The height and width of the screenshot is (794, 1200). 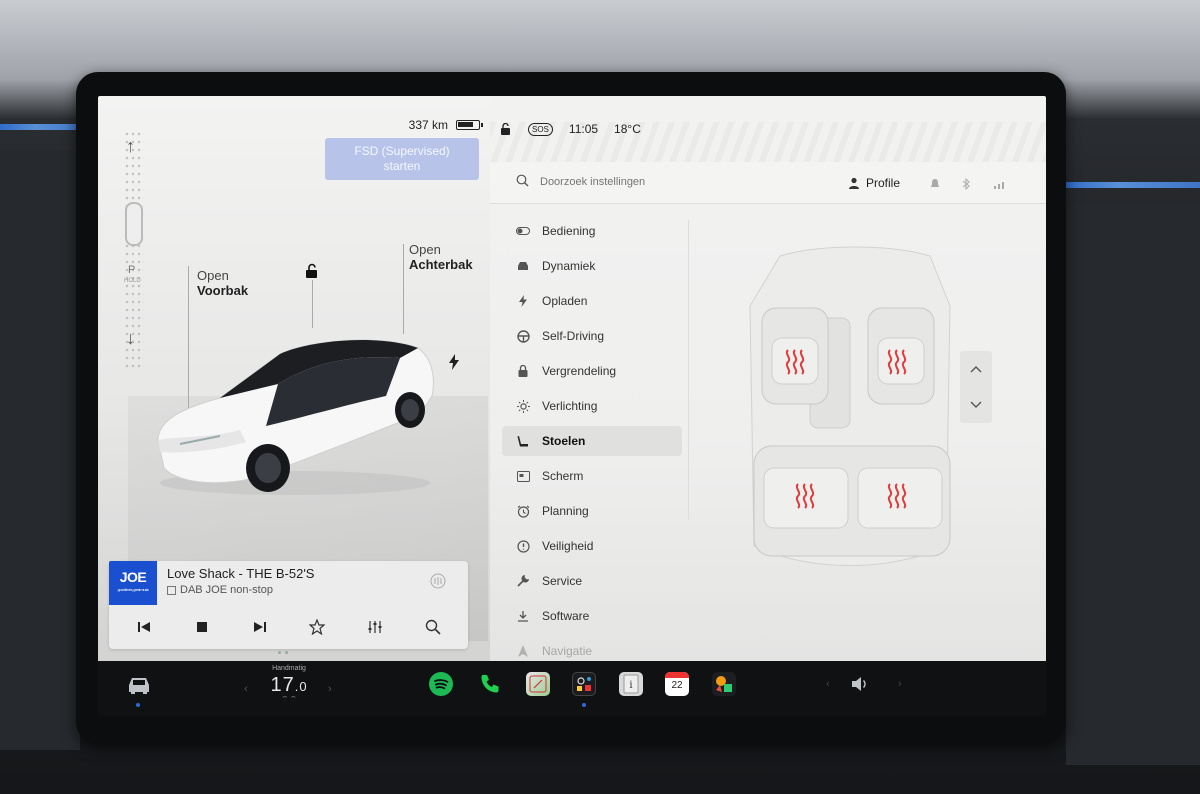 What do you see at coordinates (592, 476) in the screenshot?
I see `menu-item-scherm: Scherm` at bounding box center [592, 476].